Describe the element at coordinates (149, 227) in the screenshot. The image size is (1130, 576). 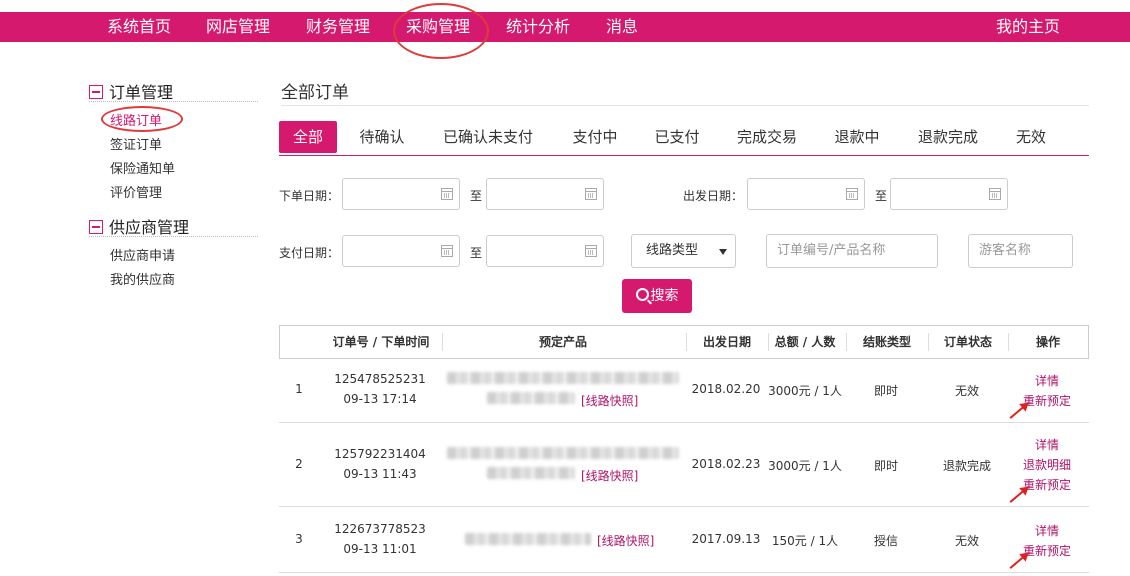
I see `sidebar-section-title: 供应商管理` at that location.